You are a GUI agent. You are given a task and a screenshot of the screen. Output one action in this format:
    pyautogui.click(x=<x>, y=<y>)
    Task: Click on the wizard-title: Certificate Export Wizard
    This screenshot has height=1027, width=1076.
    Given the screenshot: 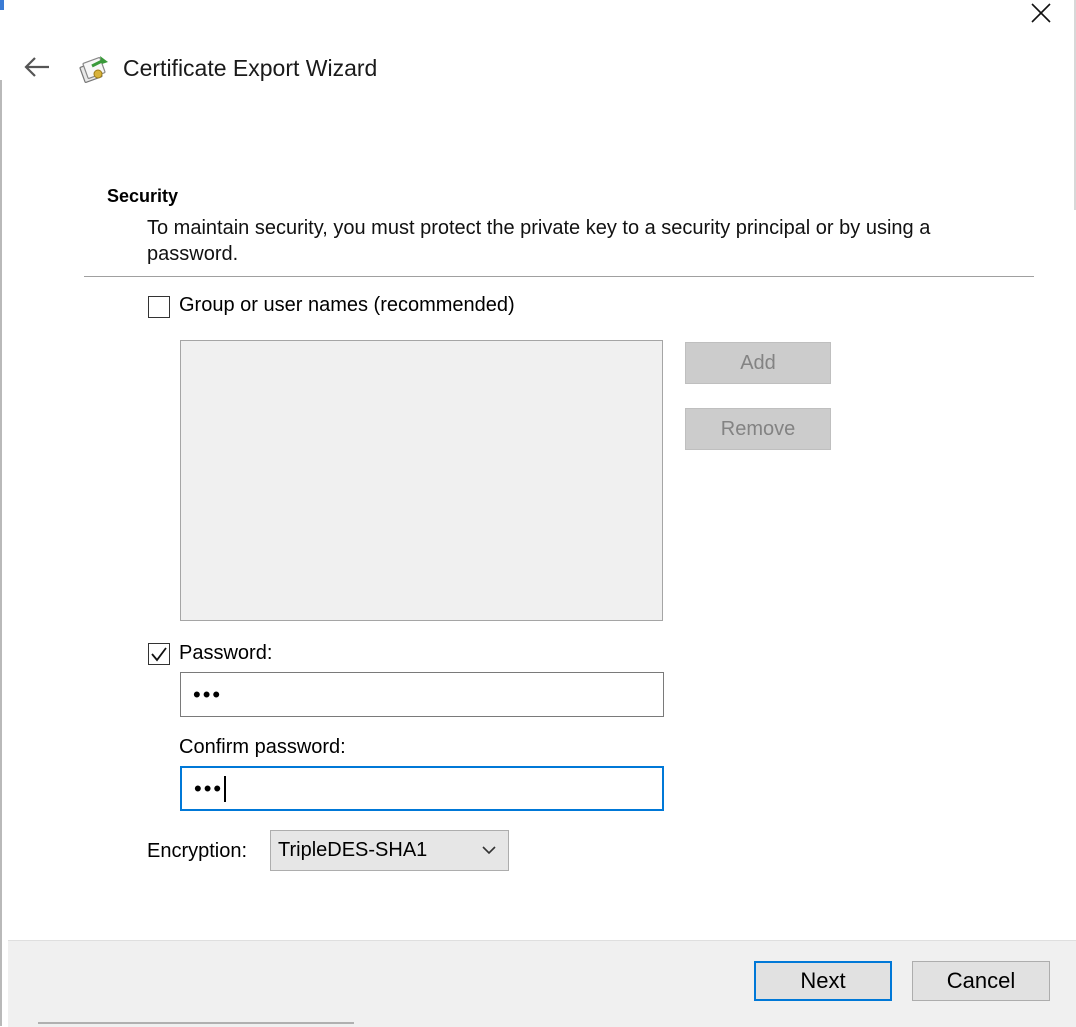 What is the action you would take?
    pyautogui.click(x=250, y=68)
    